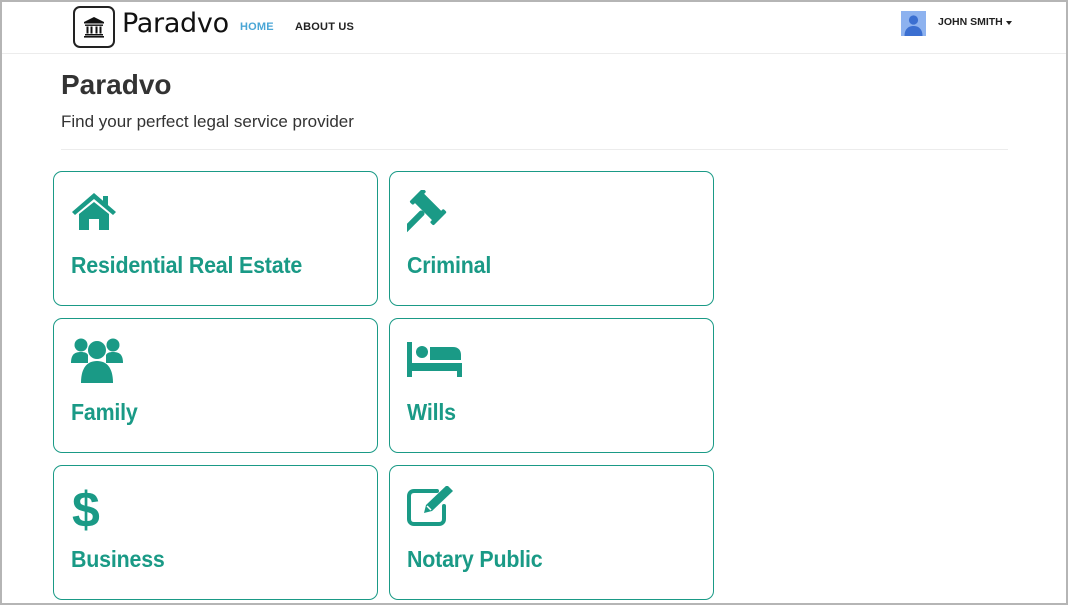  What do you see at coordinates (97, 360) in the screenshot?
I see `users-icon` at bounding box center [97, 360].